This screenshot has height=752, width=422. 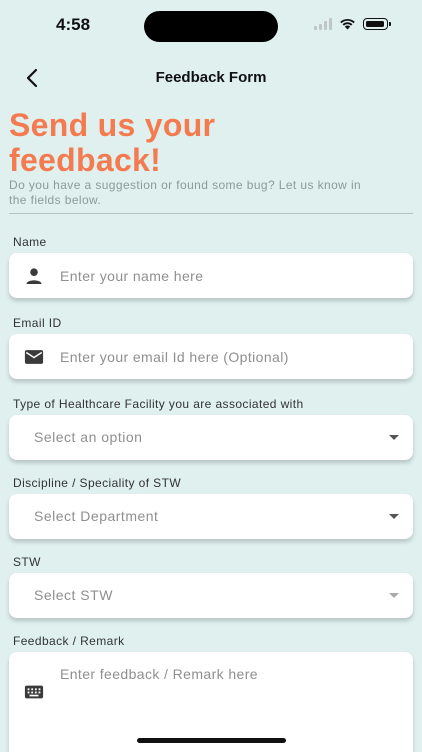 What do you see at coordinates (230, 356) in the screenshot?
I see `email-input` at bounding box center [230, 356].